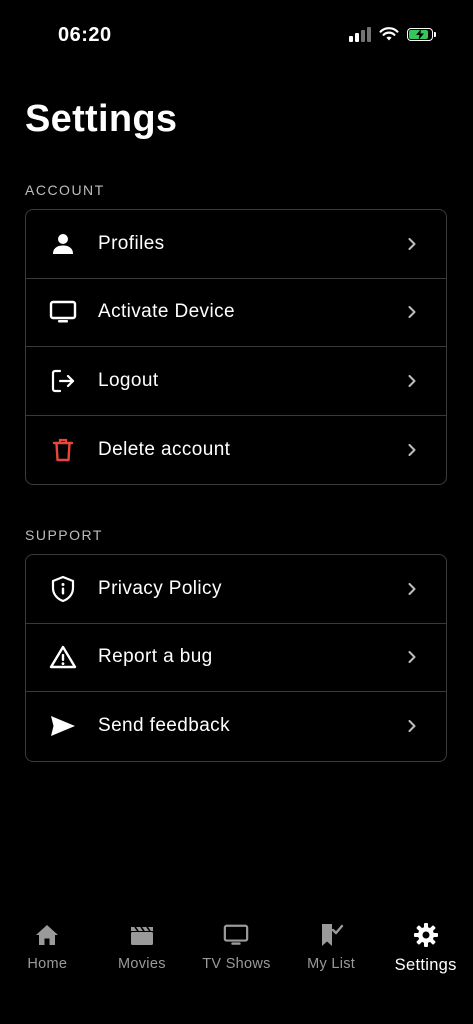  I want to click on monitor-icon, so click(63, 312).